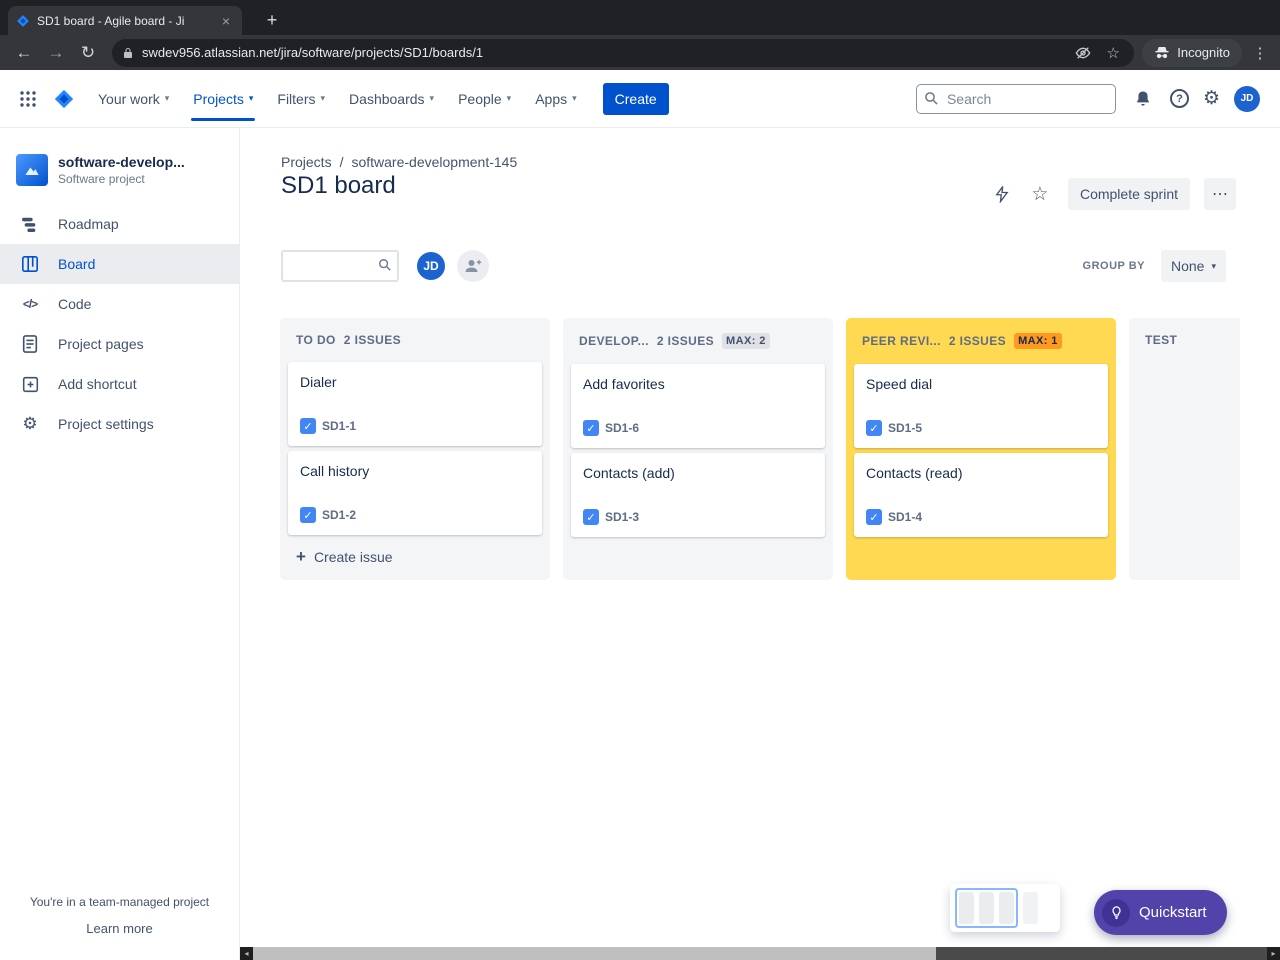  What do you see at coordinates (1143, 99) in the screenshot?
I see `notifications-icon` at bounding box center [1143, 99].